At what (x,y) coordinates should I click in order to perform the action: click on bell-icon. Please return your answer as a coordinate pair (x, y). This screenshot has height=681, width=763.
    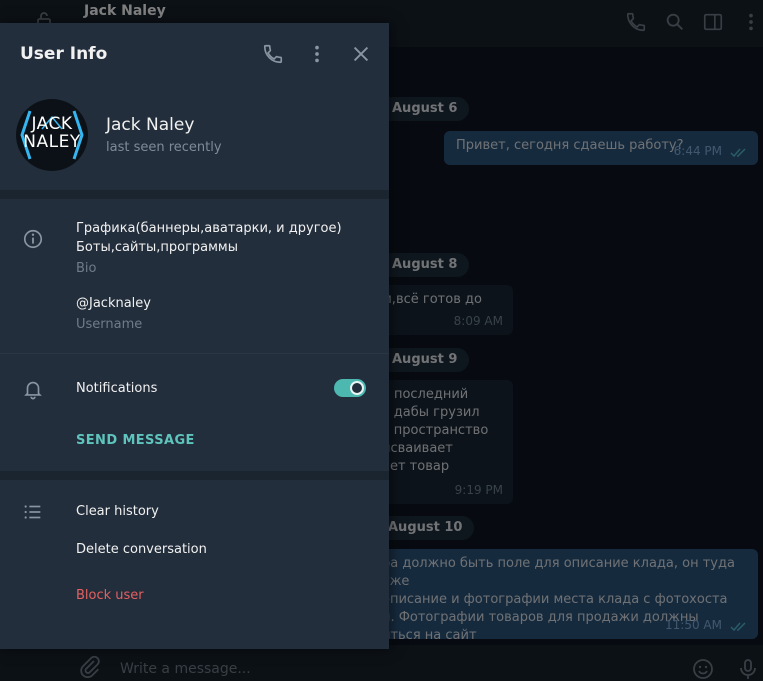
    Looking at the image, I should click on (33, 390).